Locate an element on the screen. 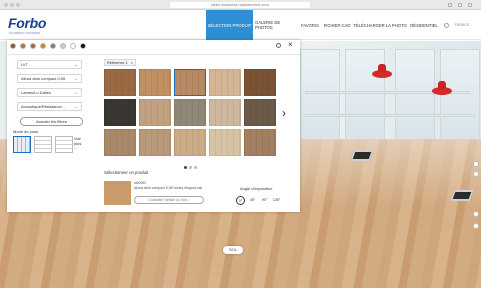 The height and width of the screenshot is (288, 481). browser-toolbar: farbo-business.nepaservice.com is located at coordinates (240, 5).